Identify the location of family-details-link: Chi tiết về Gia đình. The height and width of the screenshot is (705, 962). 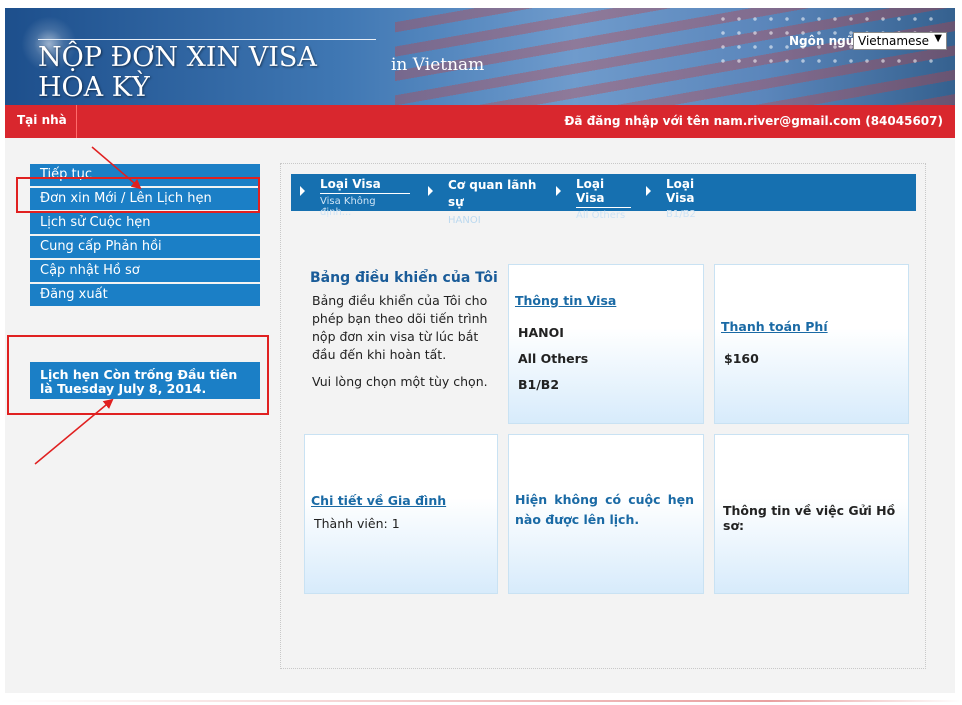
(378, 500).